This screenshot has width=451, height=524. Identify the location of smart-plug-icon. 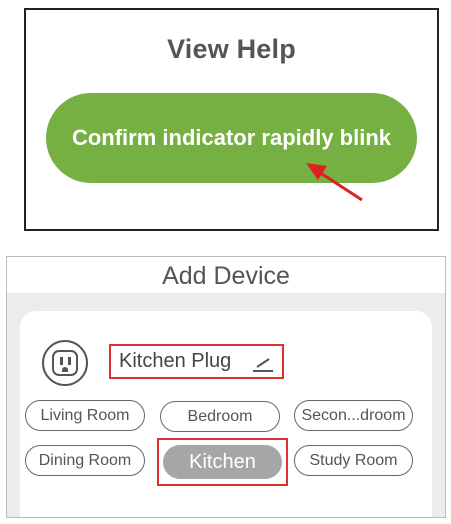
(65, 363).